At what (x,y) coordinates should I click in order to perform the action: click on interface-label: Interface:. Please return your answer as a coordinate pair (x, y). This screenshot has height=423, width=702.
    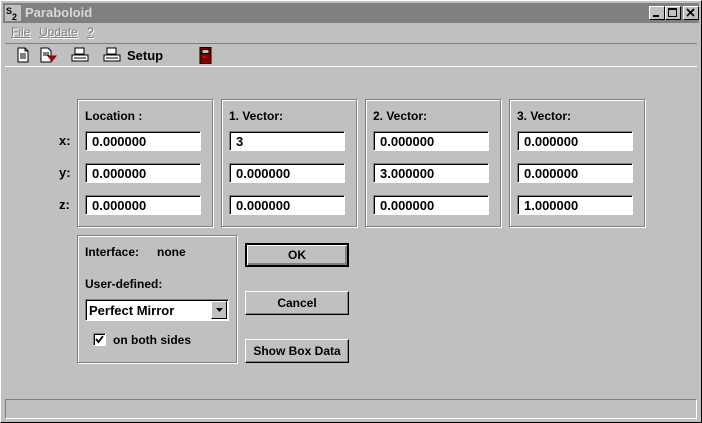
    Looking at the image, I should click on (112, 252).